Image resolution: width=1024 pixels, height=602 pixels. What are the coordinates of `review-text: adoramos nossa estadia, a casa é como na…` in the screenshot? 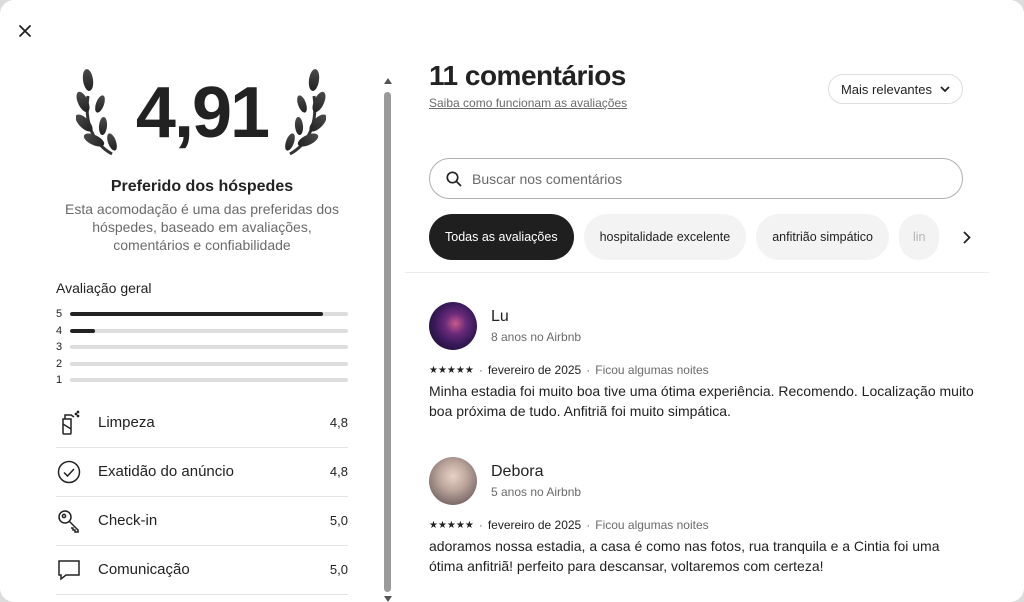 It's located at (684, 556).